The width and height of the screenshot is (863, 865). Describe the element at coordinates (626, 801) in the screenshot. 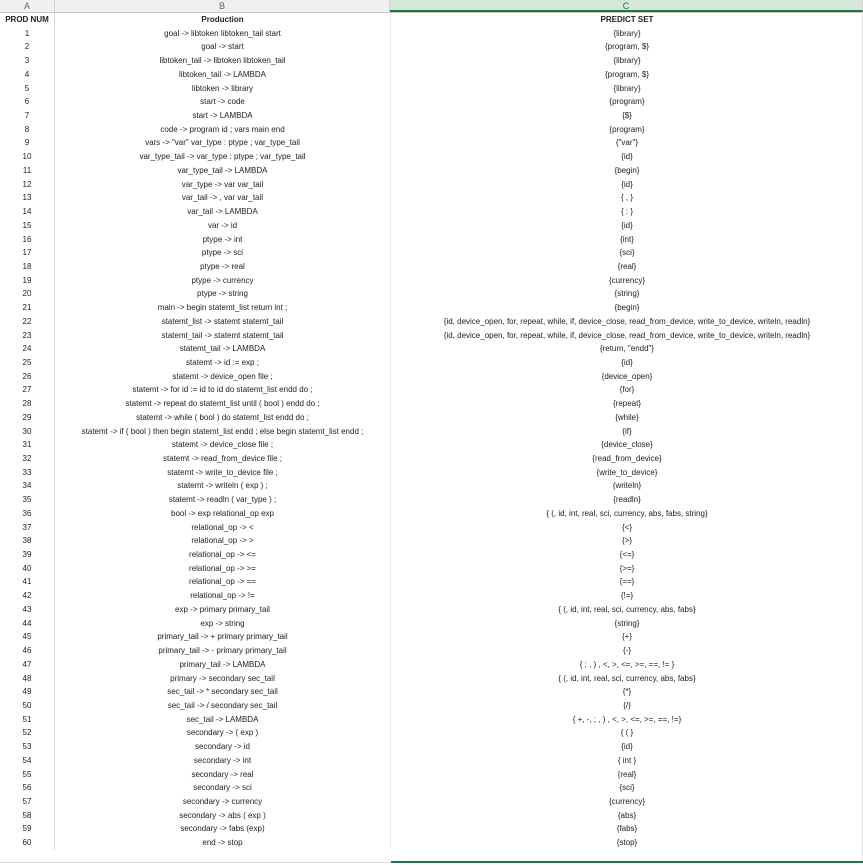

I see `predict-set-cell: {currency}` at that location.